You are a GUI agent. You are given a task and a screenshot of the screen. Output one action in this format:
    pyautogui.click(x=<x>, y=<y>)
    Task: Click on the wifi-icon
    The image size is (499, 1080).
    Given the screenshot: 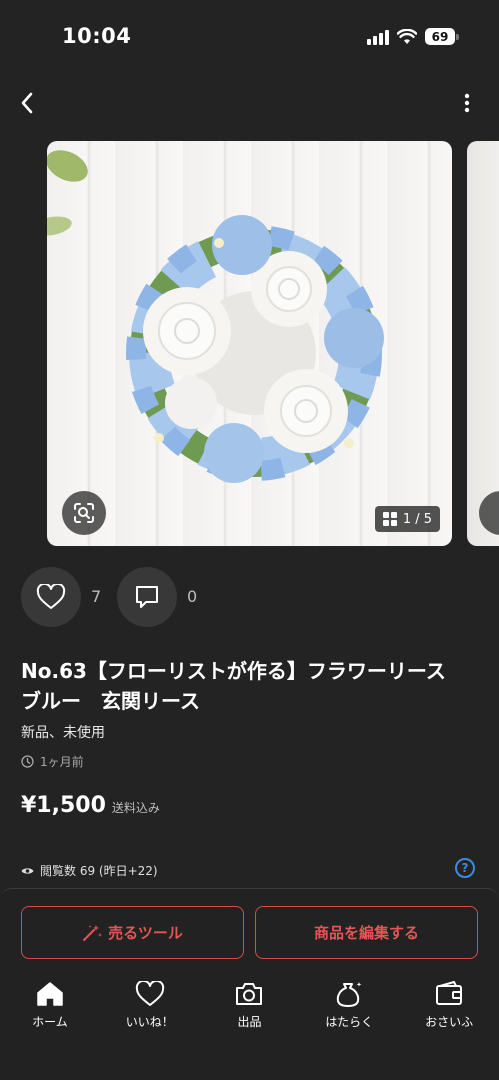 What is the action you would take?
    pyautogui.click(x=407, y=36)
    